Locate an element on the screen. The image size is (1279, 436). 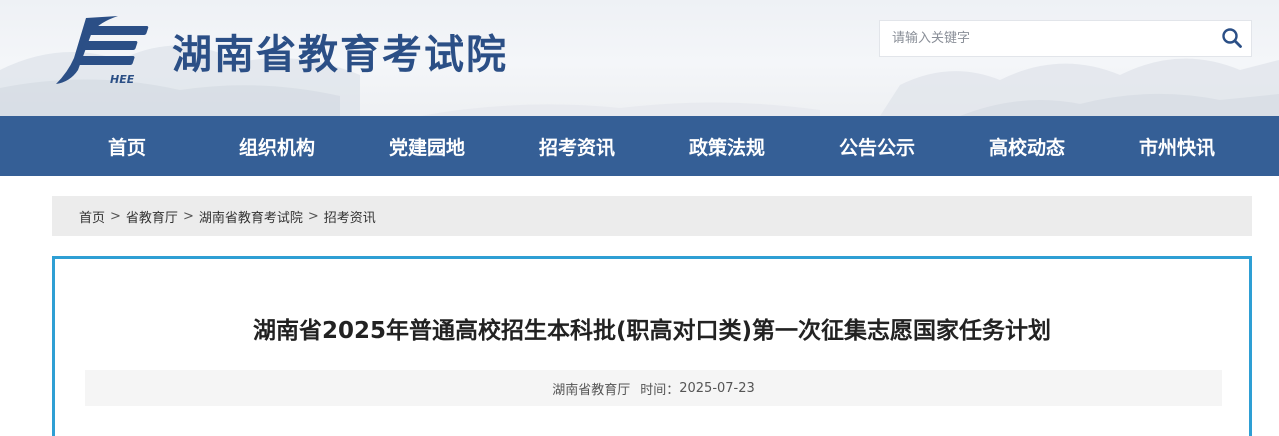
nav-item-party-building: 党建园地 is located at coordinates (427, 146).